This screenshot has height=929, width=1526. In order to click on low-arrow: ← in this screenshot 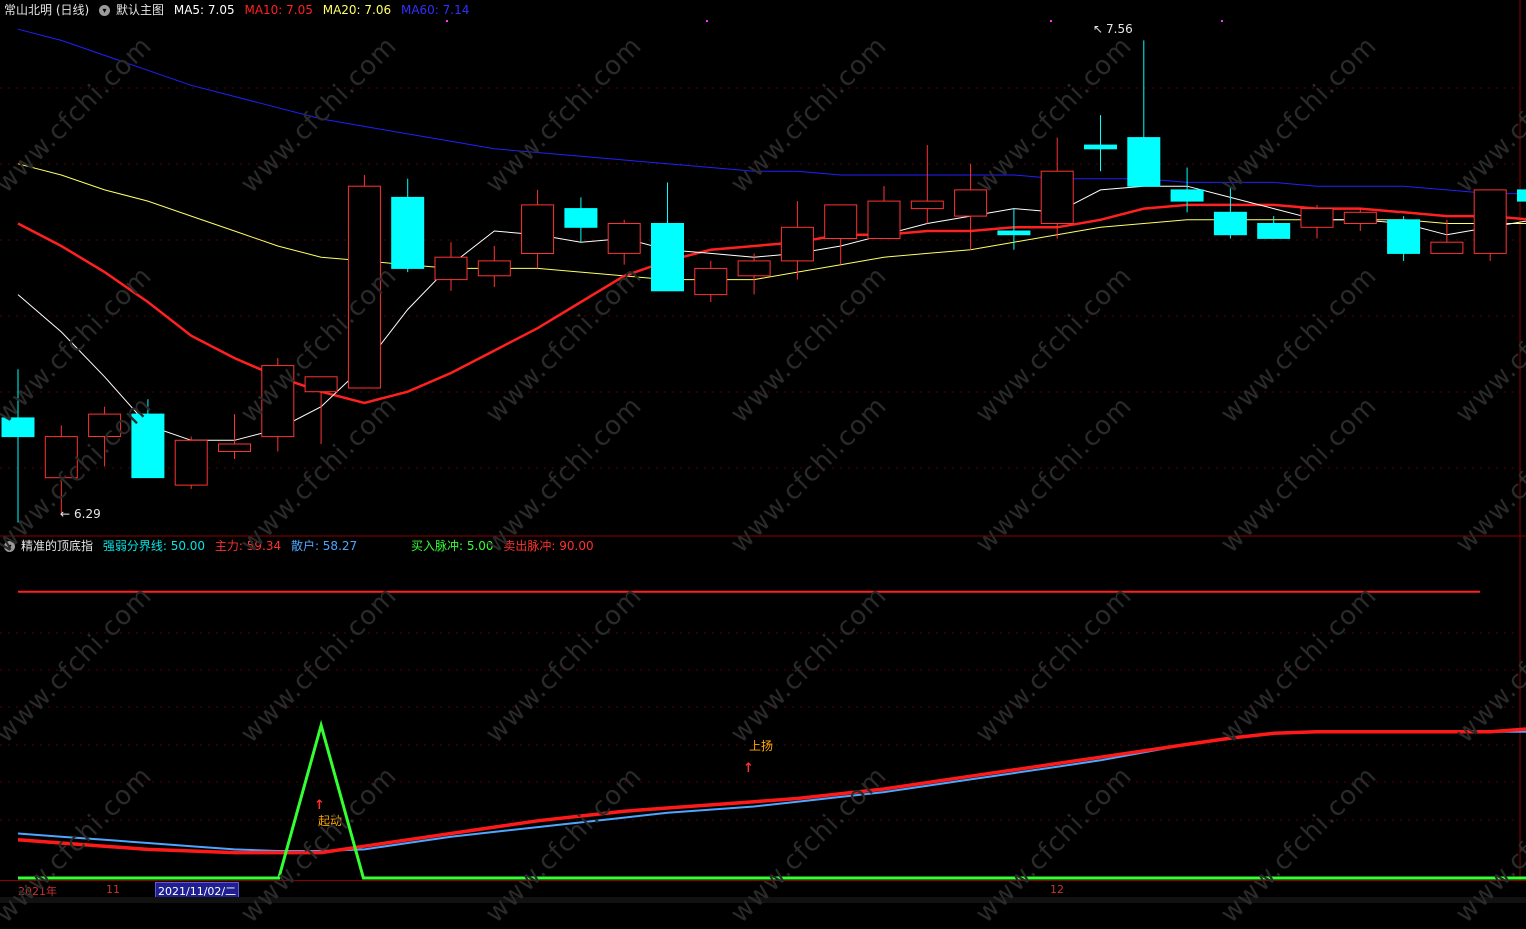, I will do `click(65, 514)`.